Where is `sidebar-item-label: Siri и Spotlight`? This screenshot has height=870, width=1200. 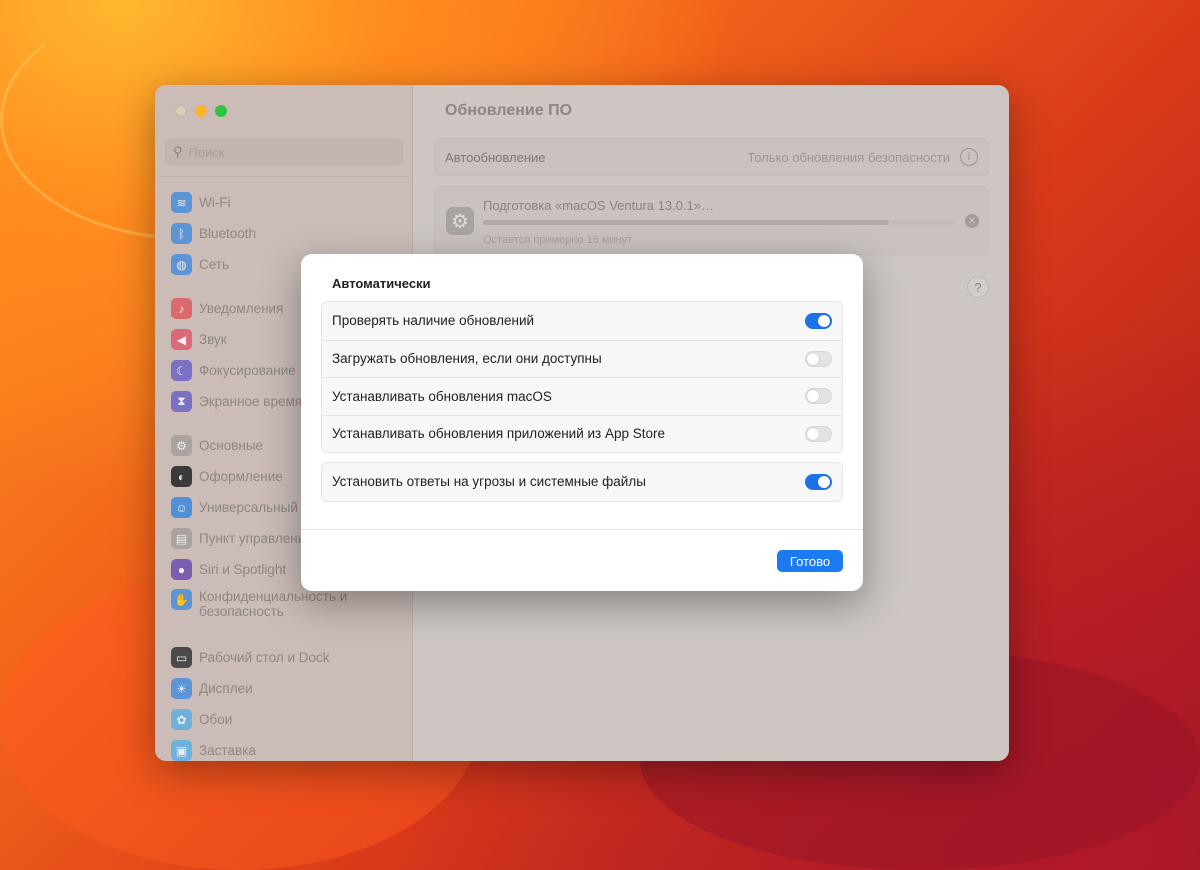
sidebar-item-label: Siri и Spotlight is located at coordinates (243, 569).